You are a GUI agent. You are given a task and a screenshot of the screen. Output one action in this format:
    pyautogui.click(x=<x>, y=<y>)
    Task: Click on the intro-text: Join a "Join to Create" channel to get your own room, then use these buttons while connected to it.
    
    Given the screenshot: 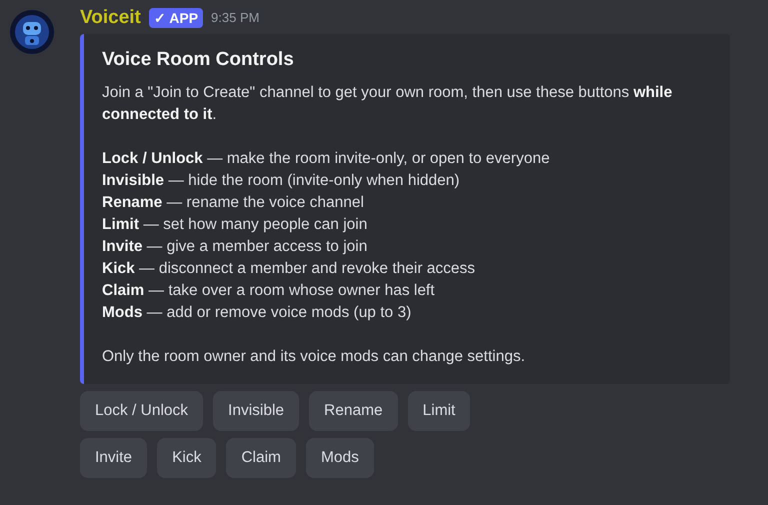 What is the action you would take?
    pyautogui.click(x=388, y=104)
    